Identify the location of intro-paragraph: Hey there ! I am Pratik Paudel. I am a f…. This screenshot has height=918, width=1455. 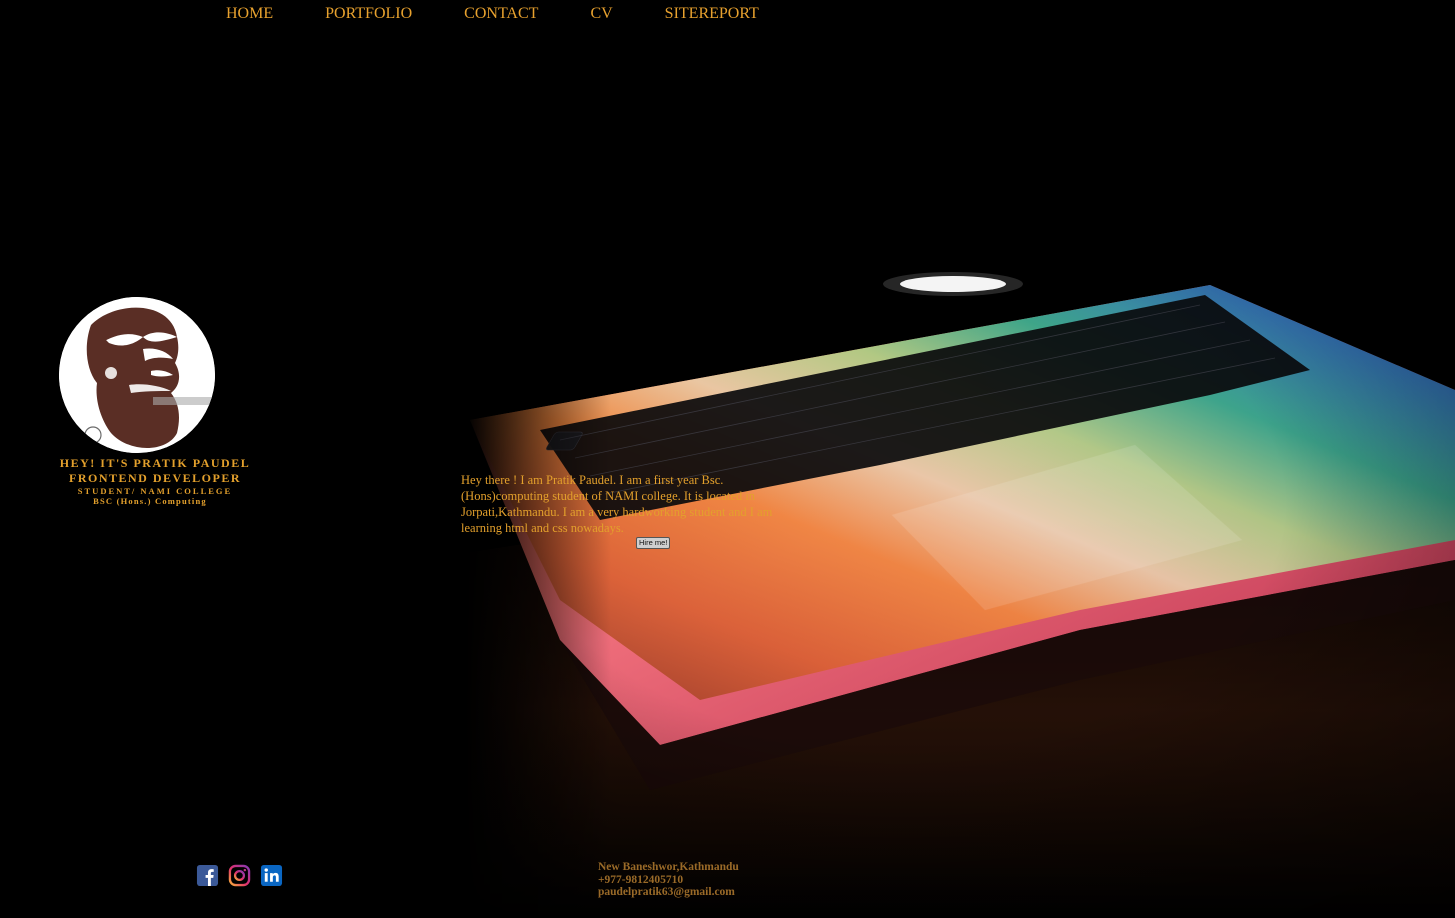
(617, 504).